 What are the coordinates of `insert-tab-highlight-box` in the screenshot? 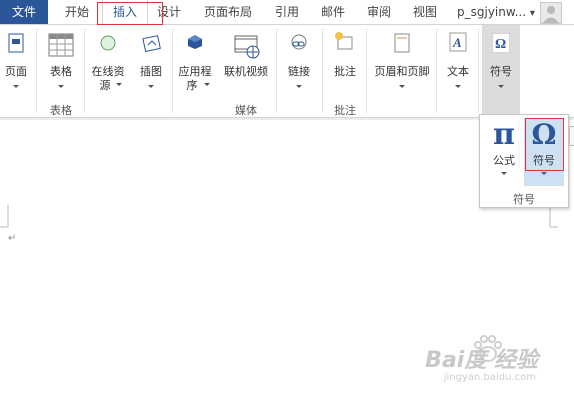 It's located at (130, 13).